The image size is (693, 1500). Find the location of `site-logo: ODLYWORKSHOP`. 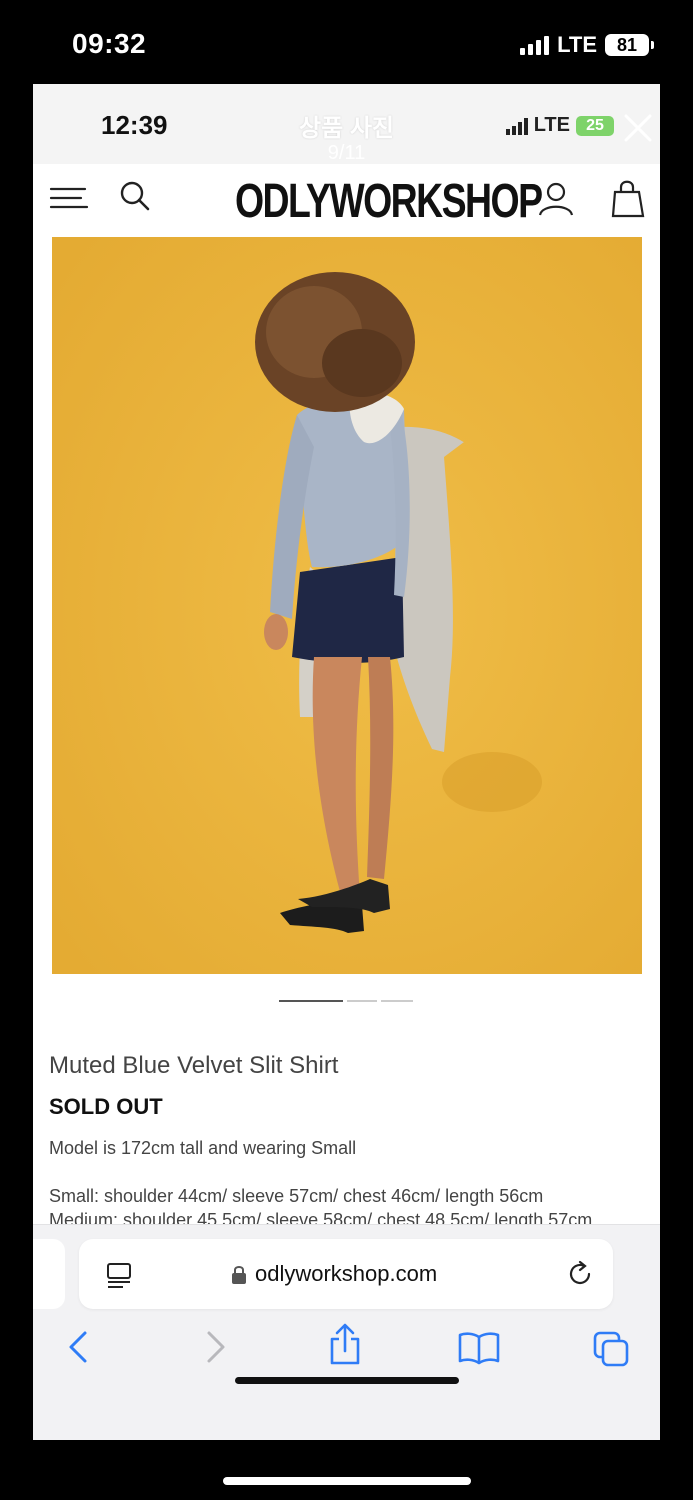

site-logo: ODLYWORKSHOP is located at coordinates (389, 201).